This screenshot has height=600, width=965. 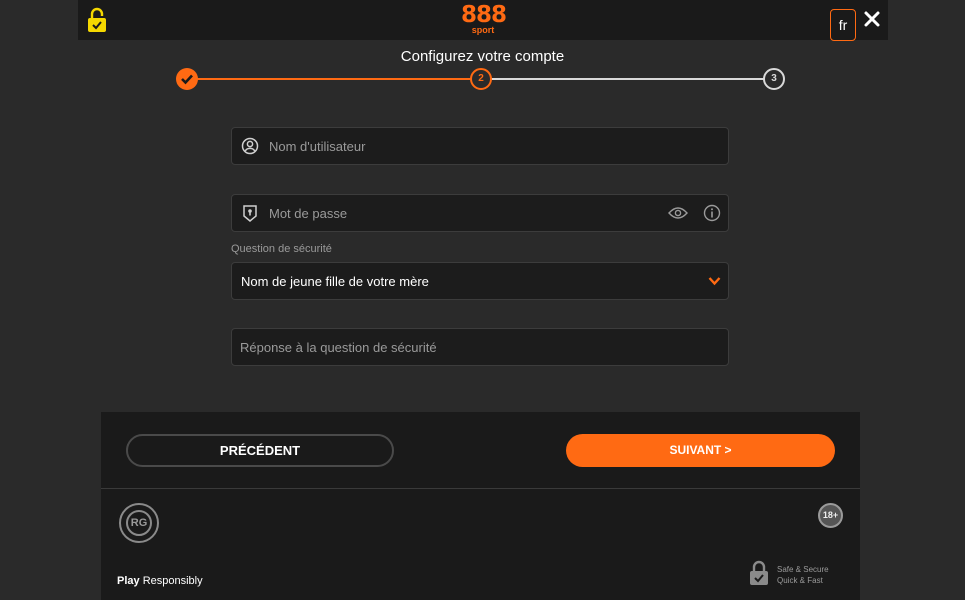 What do you see at coordinates (335, 281) in the screenshot?
I see `security-question-value: Nom de jeune fille de votre mère` at bounding box center [335, 281].